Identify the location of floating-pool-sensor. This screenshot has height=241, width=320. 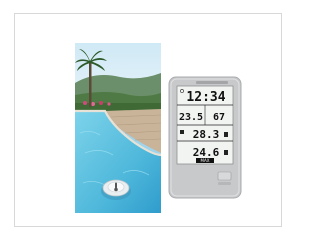
(116, 189).